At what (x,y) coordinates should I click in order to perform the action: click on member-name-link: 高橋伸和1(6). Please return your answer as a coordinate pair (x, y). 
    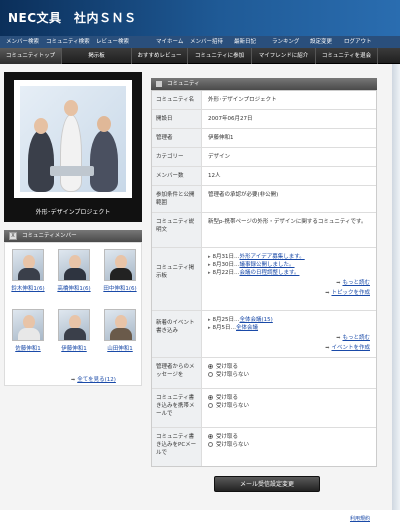
    Looking at the image, I should click on (74, 288).